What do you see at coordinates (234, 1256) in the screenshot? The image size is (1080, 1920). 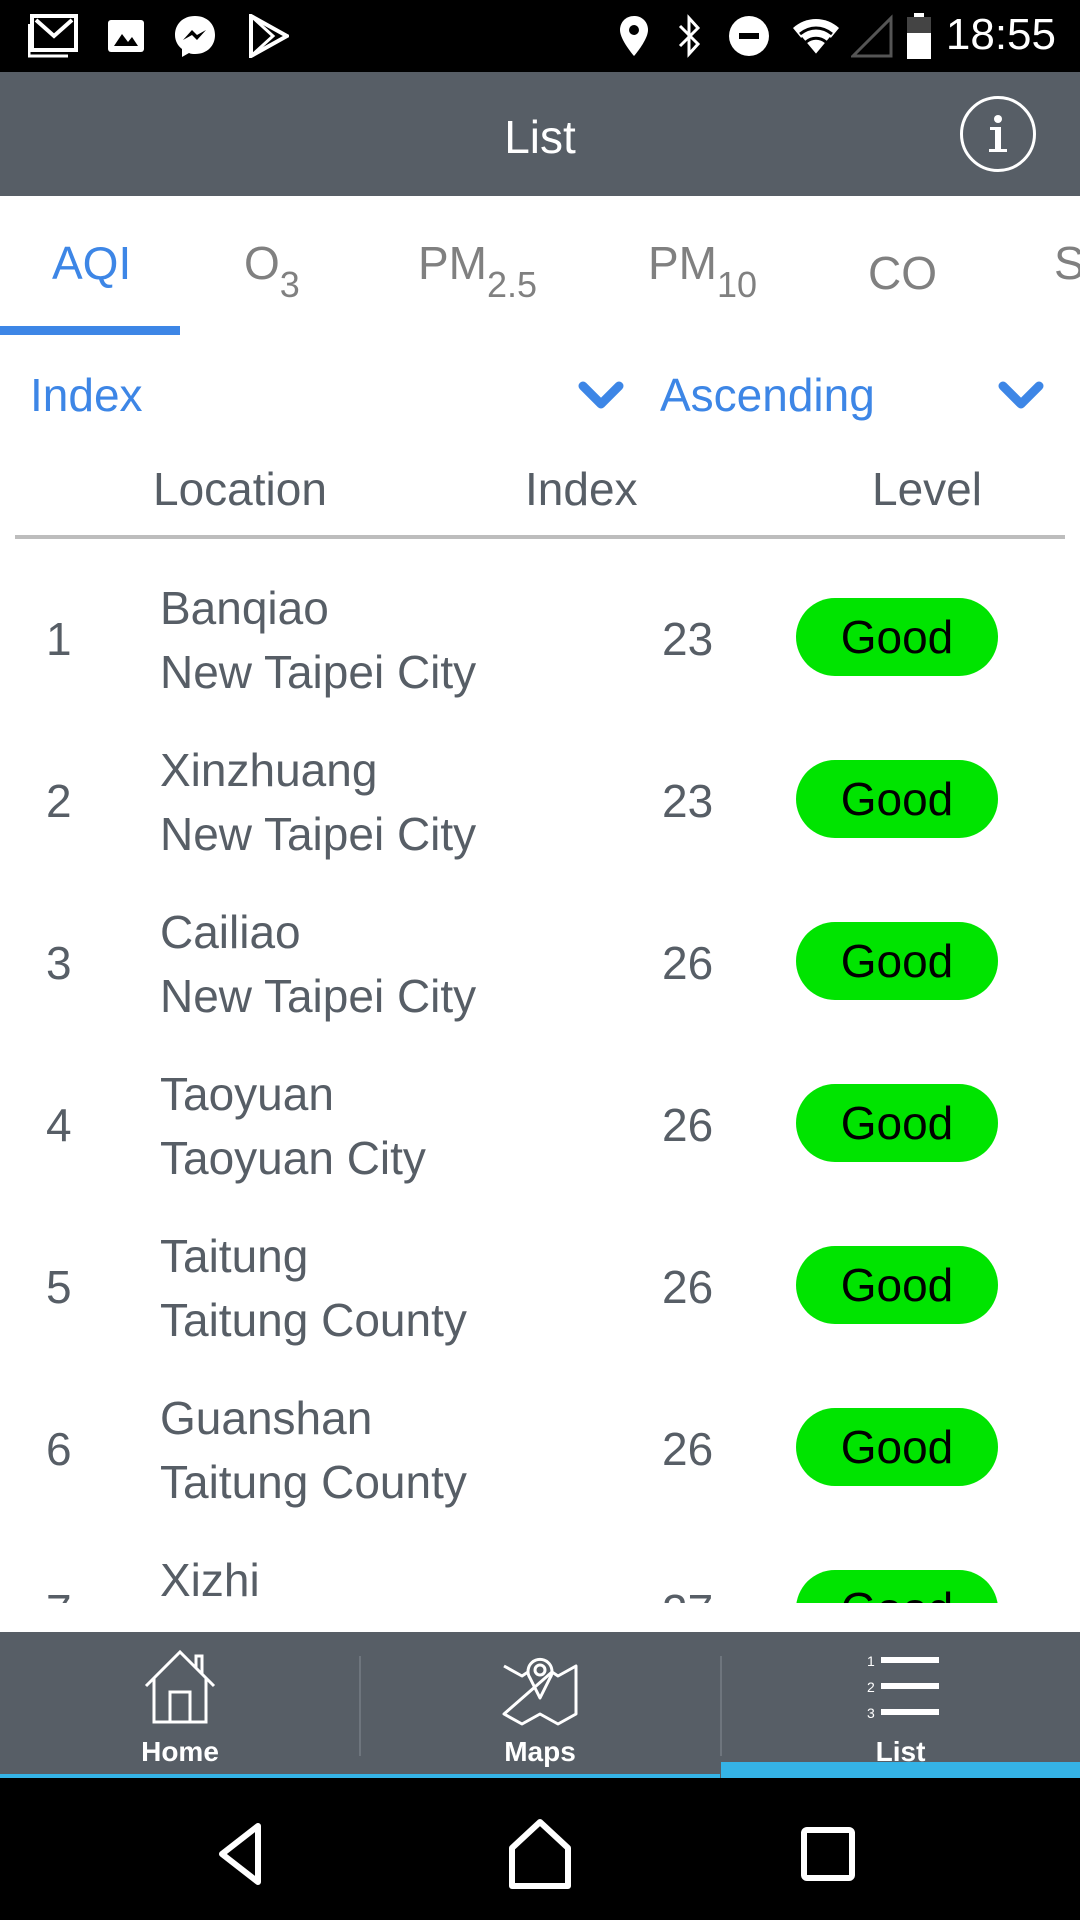 I see `row-site: Taitung` at bounding box center [234, 1256].